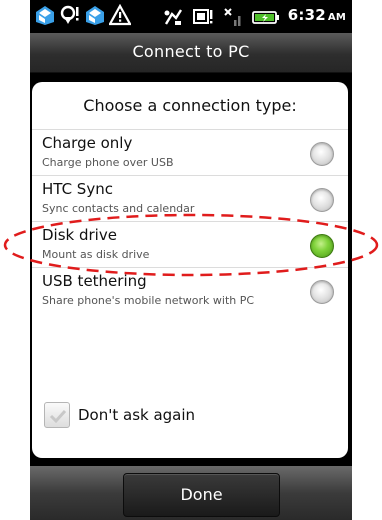 This screenshot has height=520, width=382. I want to click on option-htc-sync: HTC Sync Sync contacts and calendar, so click(190, 198).